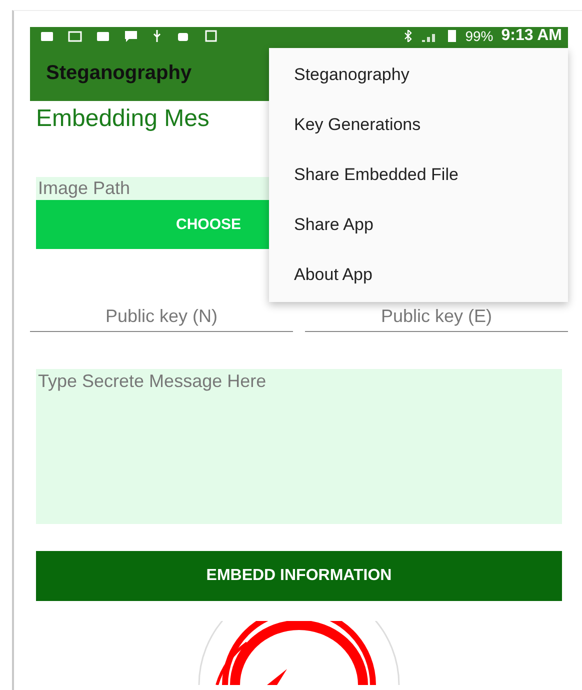 This screenshot has width=582, height=690. Describe the element at coordinates (418, 275) in the screenshot. I see `menu-item: About App` at that location.